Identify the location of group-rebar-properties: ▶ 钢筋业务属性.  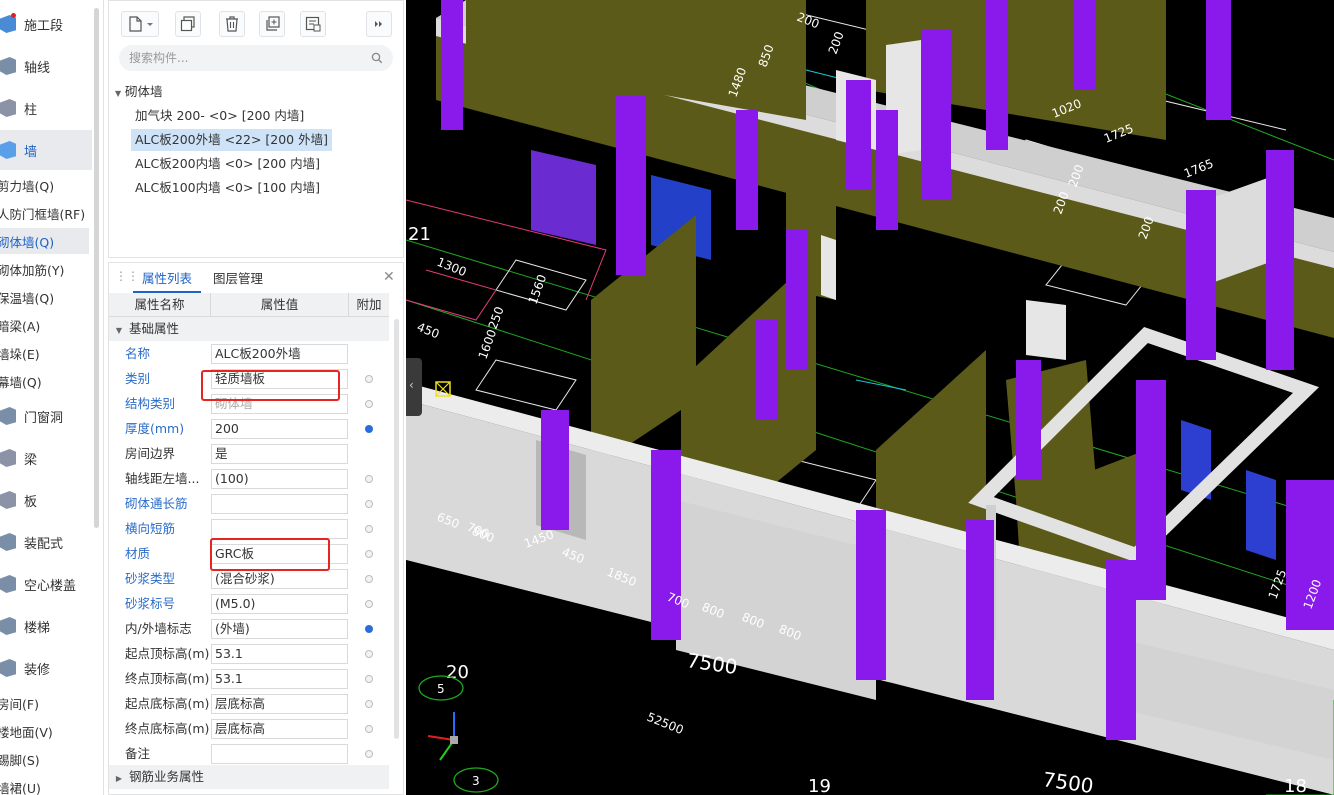
(249, 777).